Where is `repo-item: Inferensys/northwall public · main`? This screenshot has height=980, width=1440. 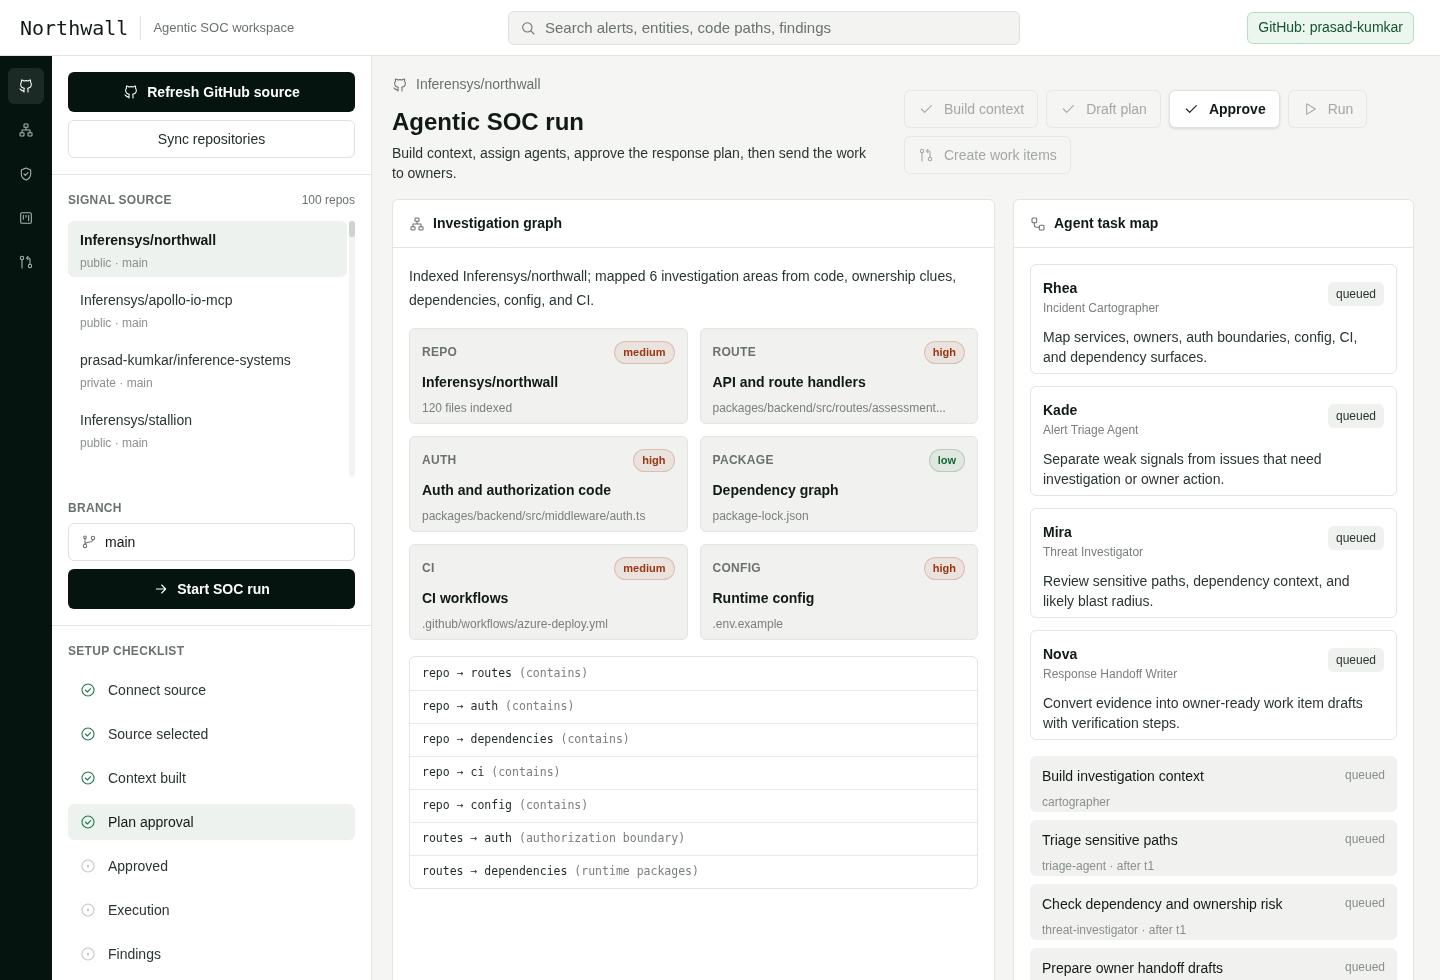 repo-item: Inferensys/northwall public · main is located at coordinates (207, 249).